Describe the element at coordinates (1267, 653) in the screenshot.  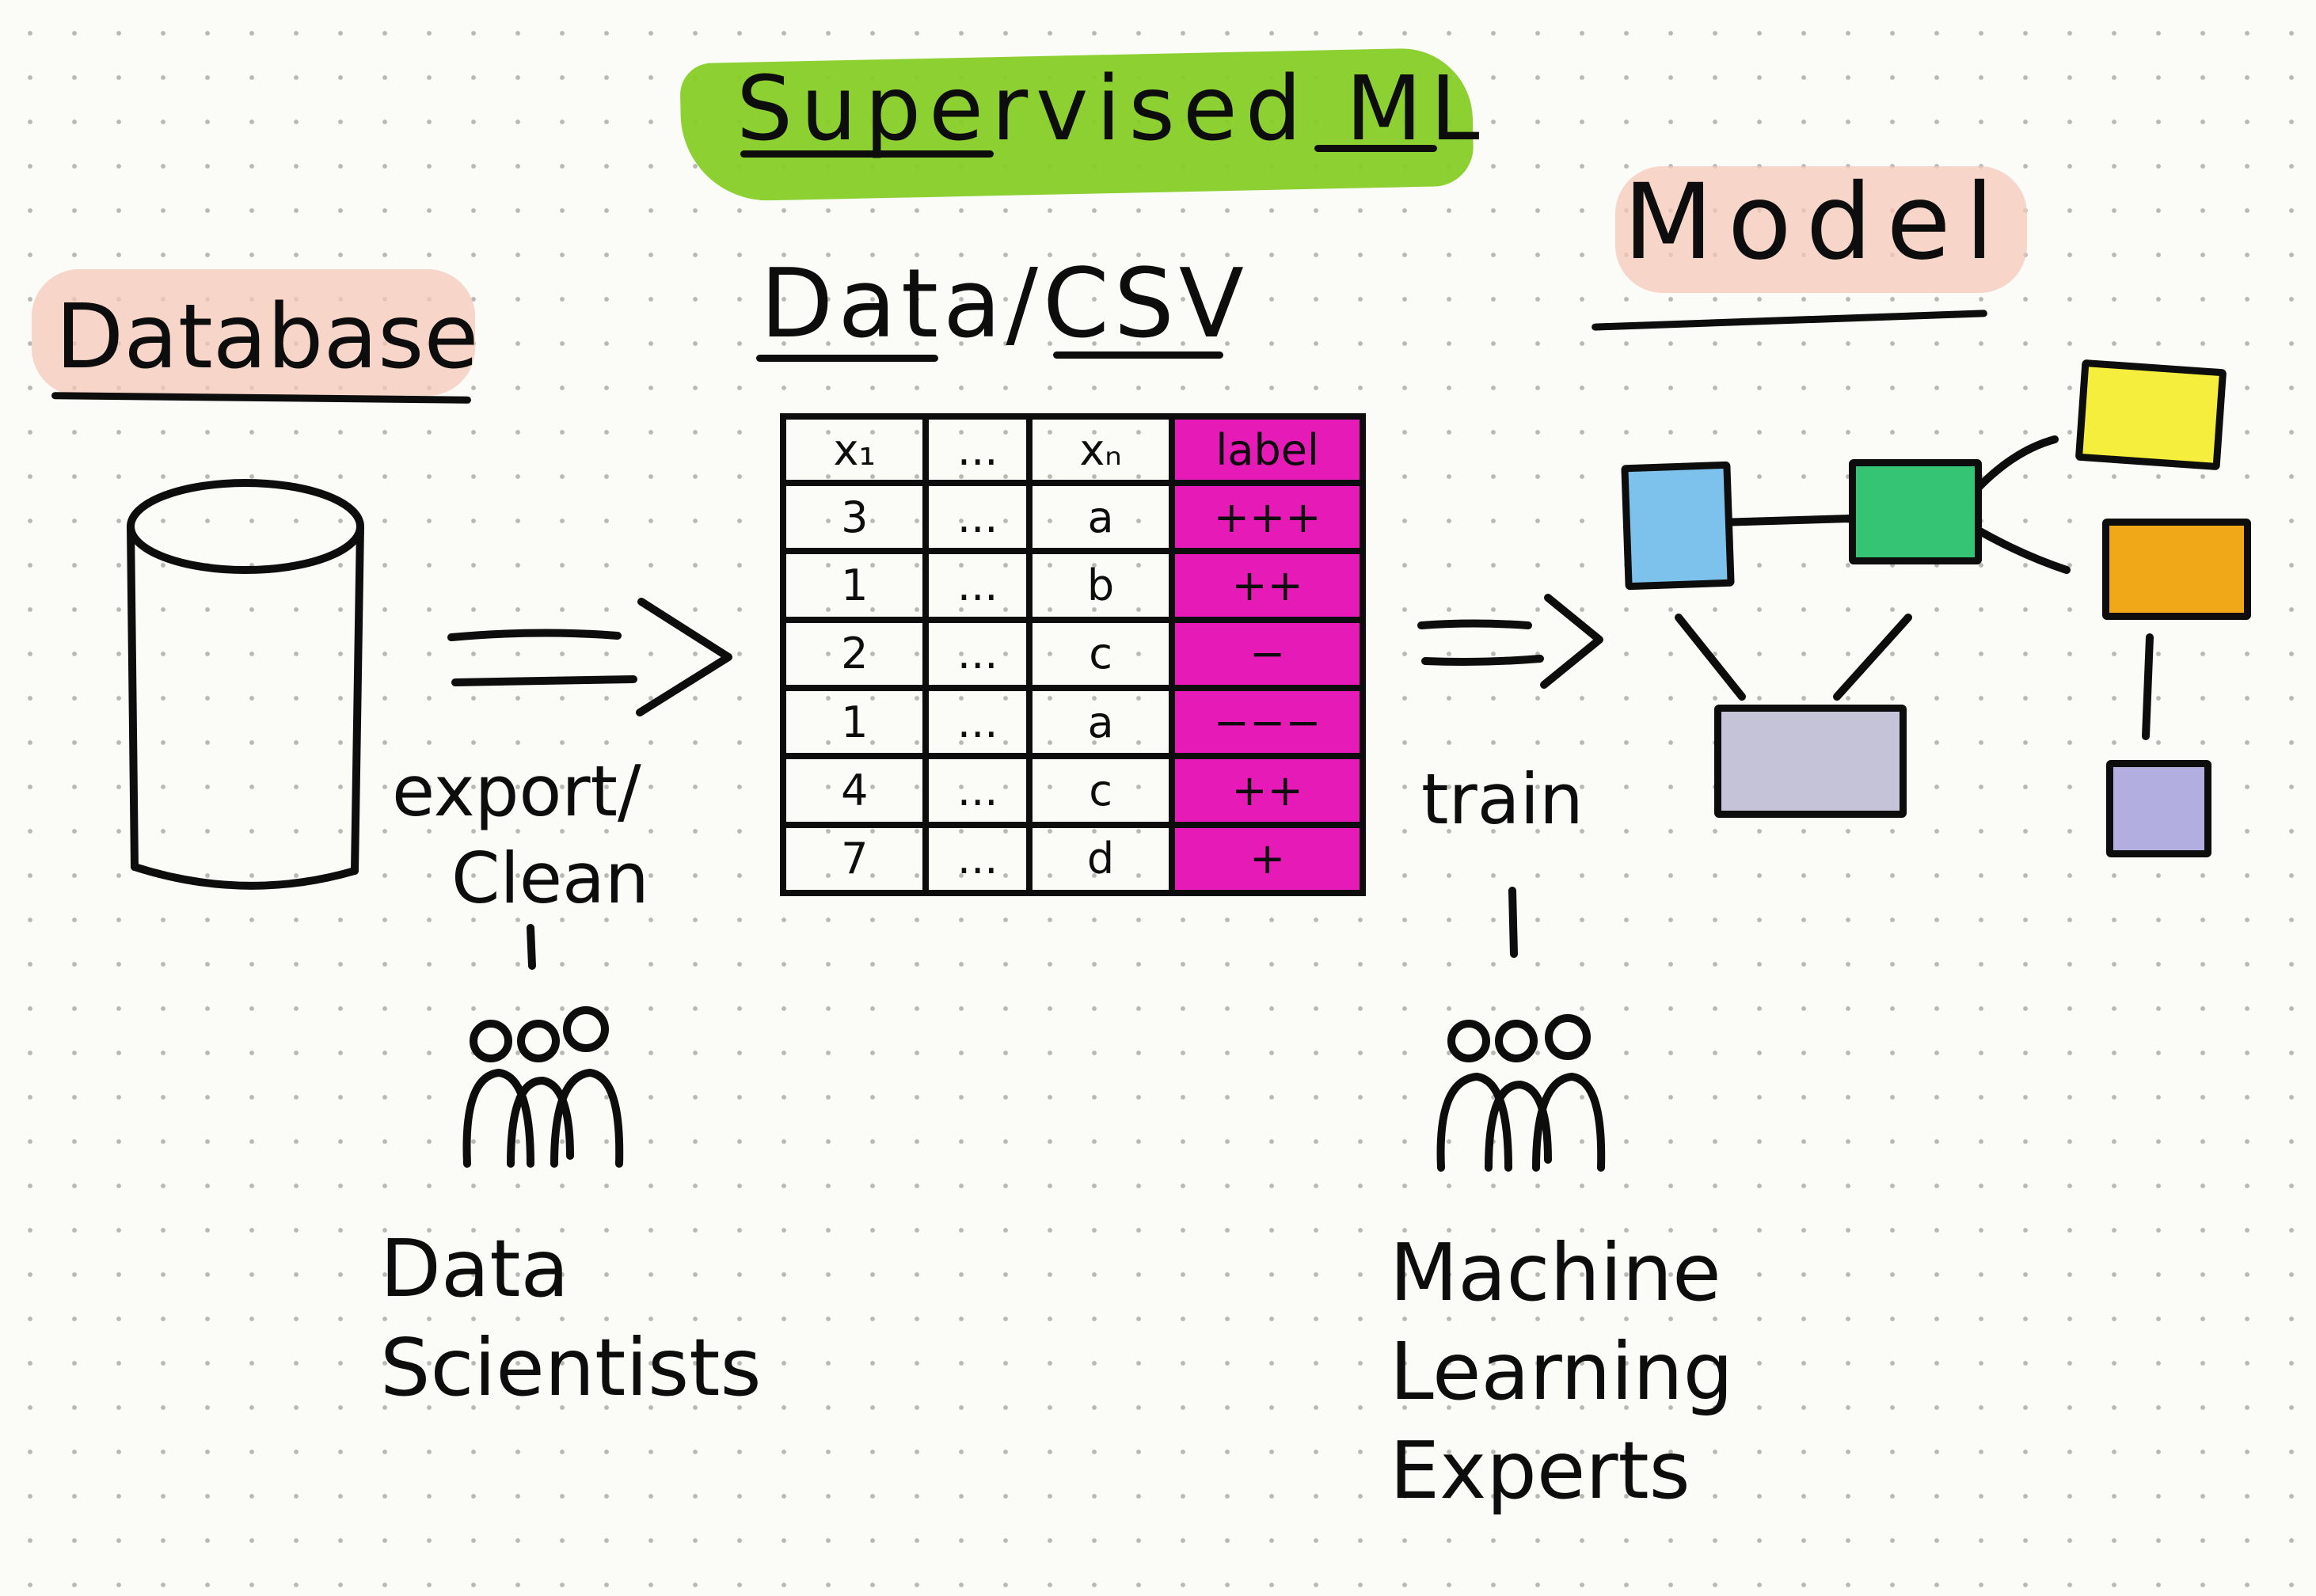
I see `table-label-cell: −` at that location.